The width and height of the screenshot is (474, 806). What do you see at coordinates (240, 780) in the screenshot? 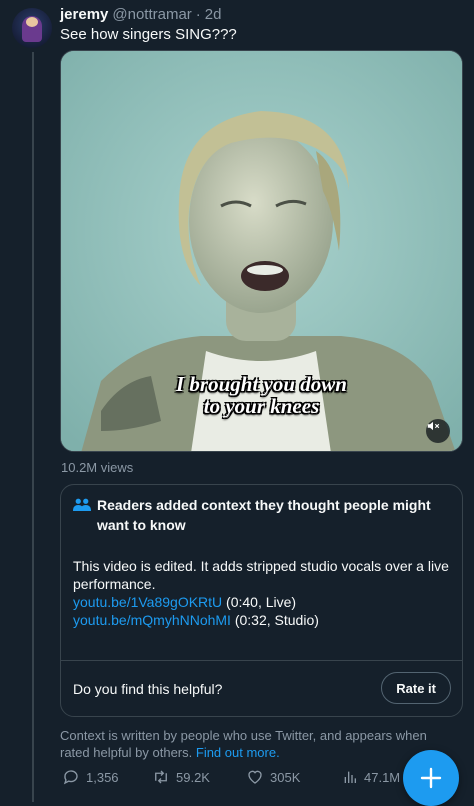
I see `tweet-actions: 1,356 59.2K 305K 47.1M` at bounding box center [240, 780].